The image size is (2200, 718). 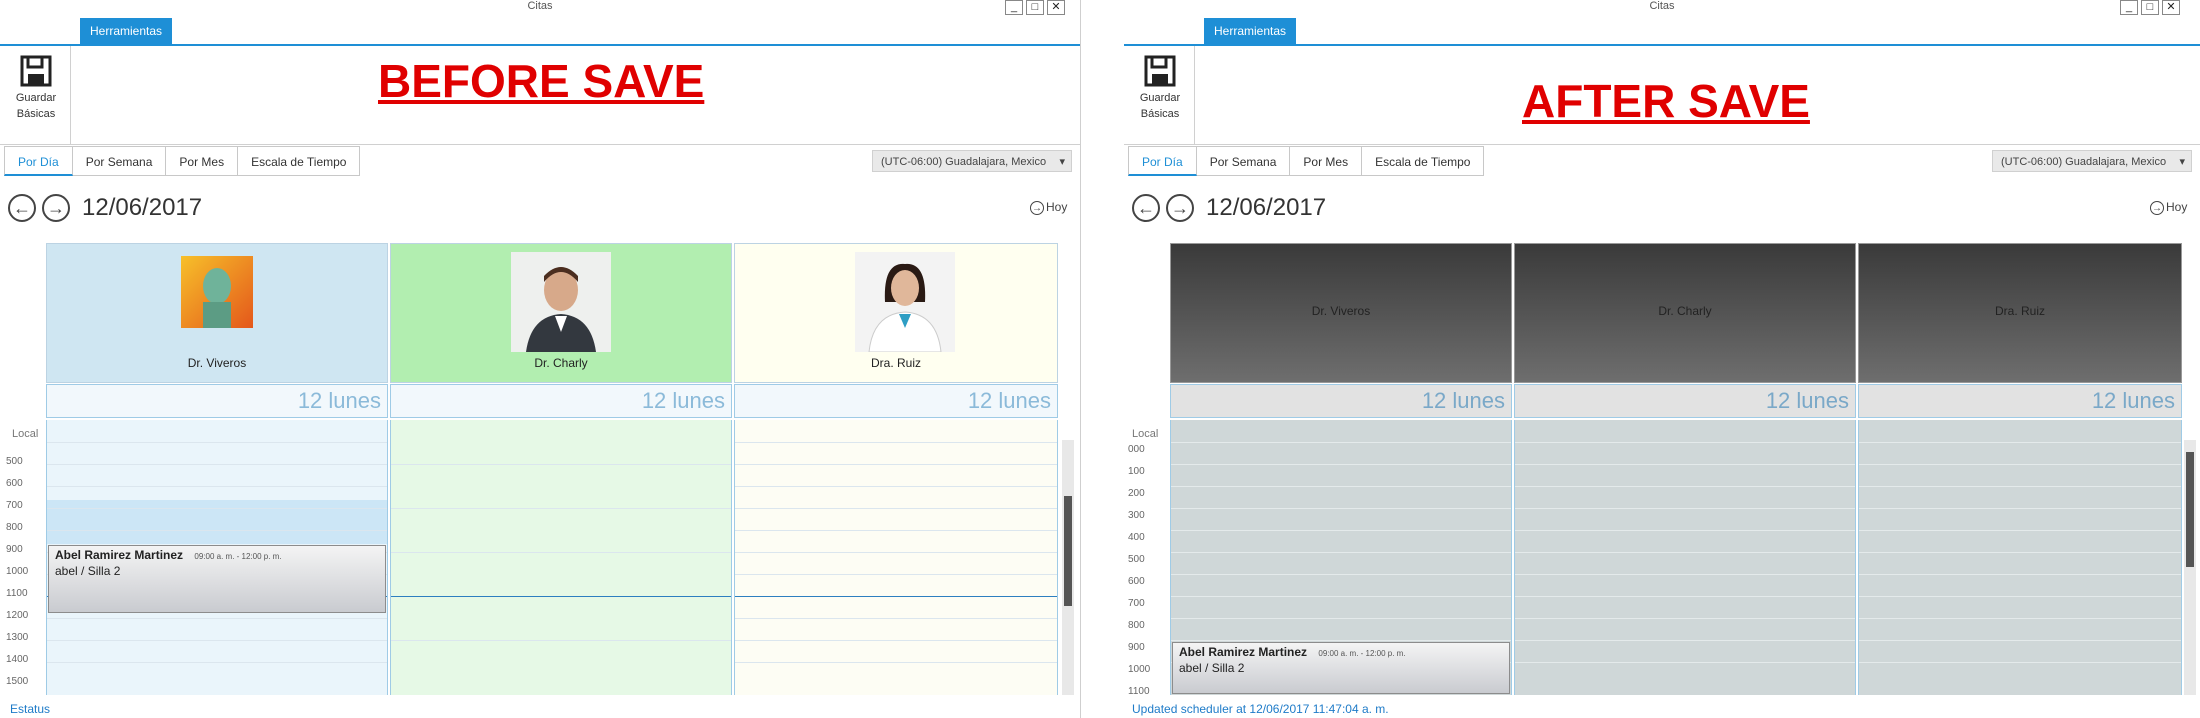 I want to click on chevron-down-icon: ▾, so click(x=2182, y=162).